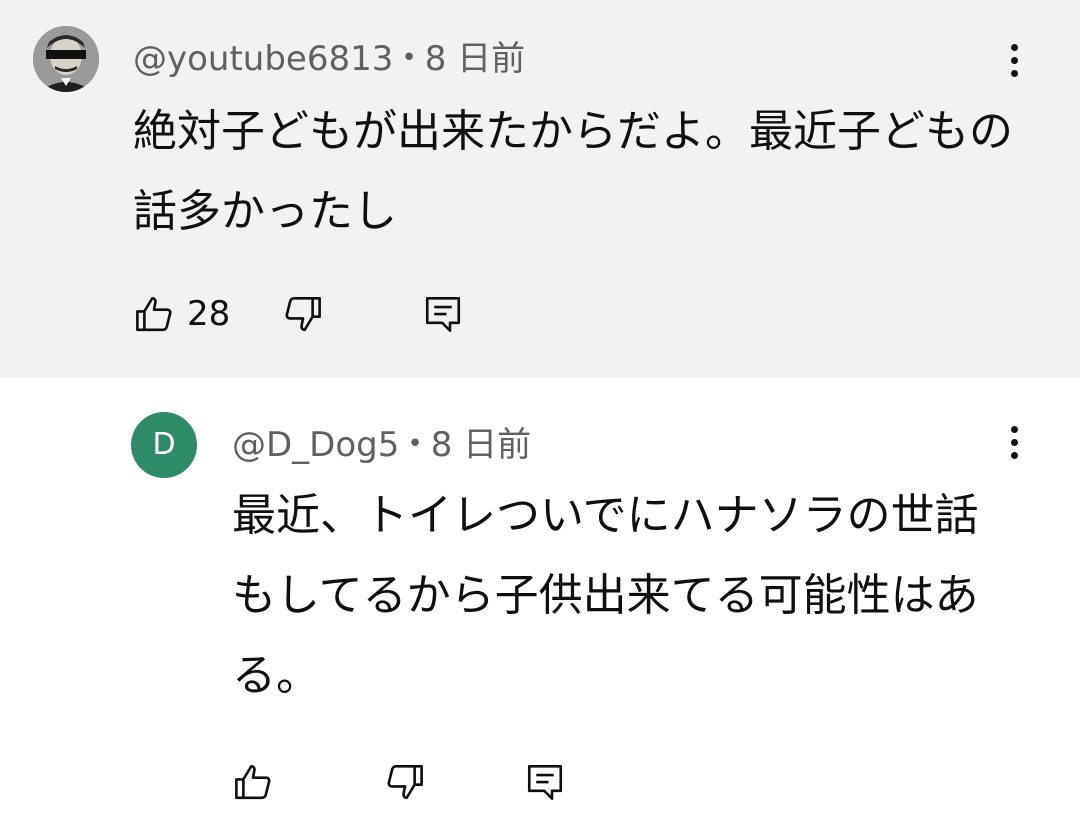 The image size is (1080, 832). I want to click on comment-actions: 28, so click(298, 314).